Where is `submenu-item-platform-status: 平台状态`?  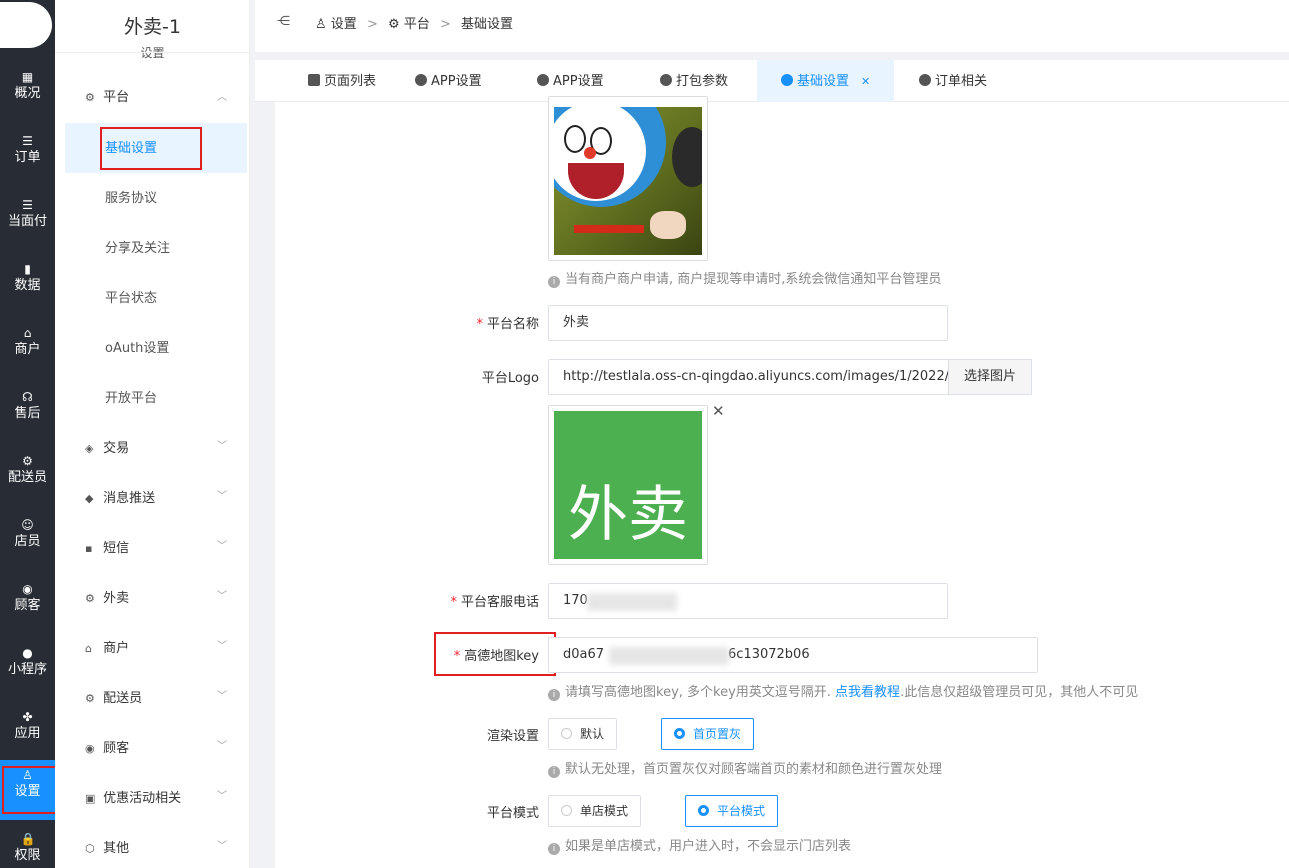
submenu-item-platform-status: 平台状态 is located at coordinates (131, 299).